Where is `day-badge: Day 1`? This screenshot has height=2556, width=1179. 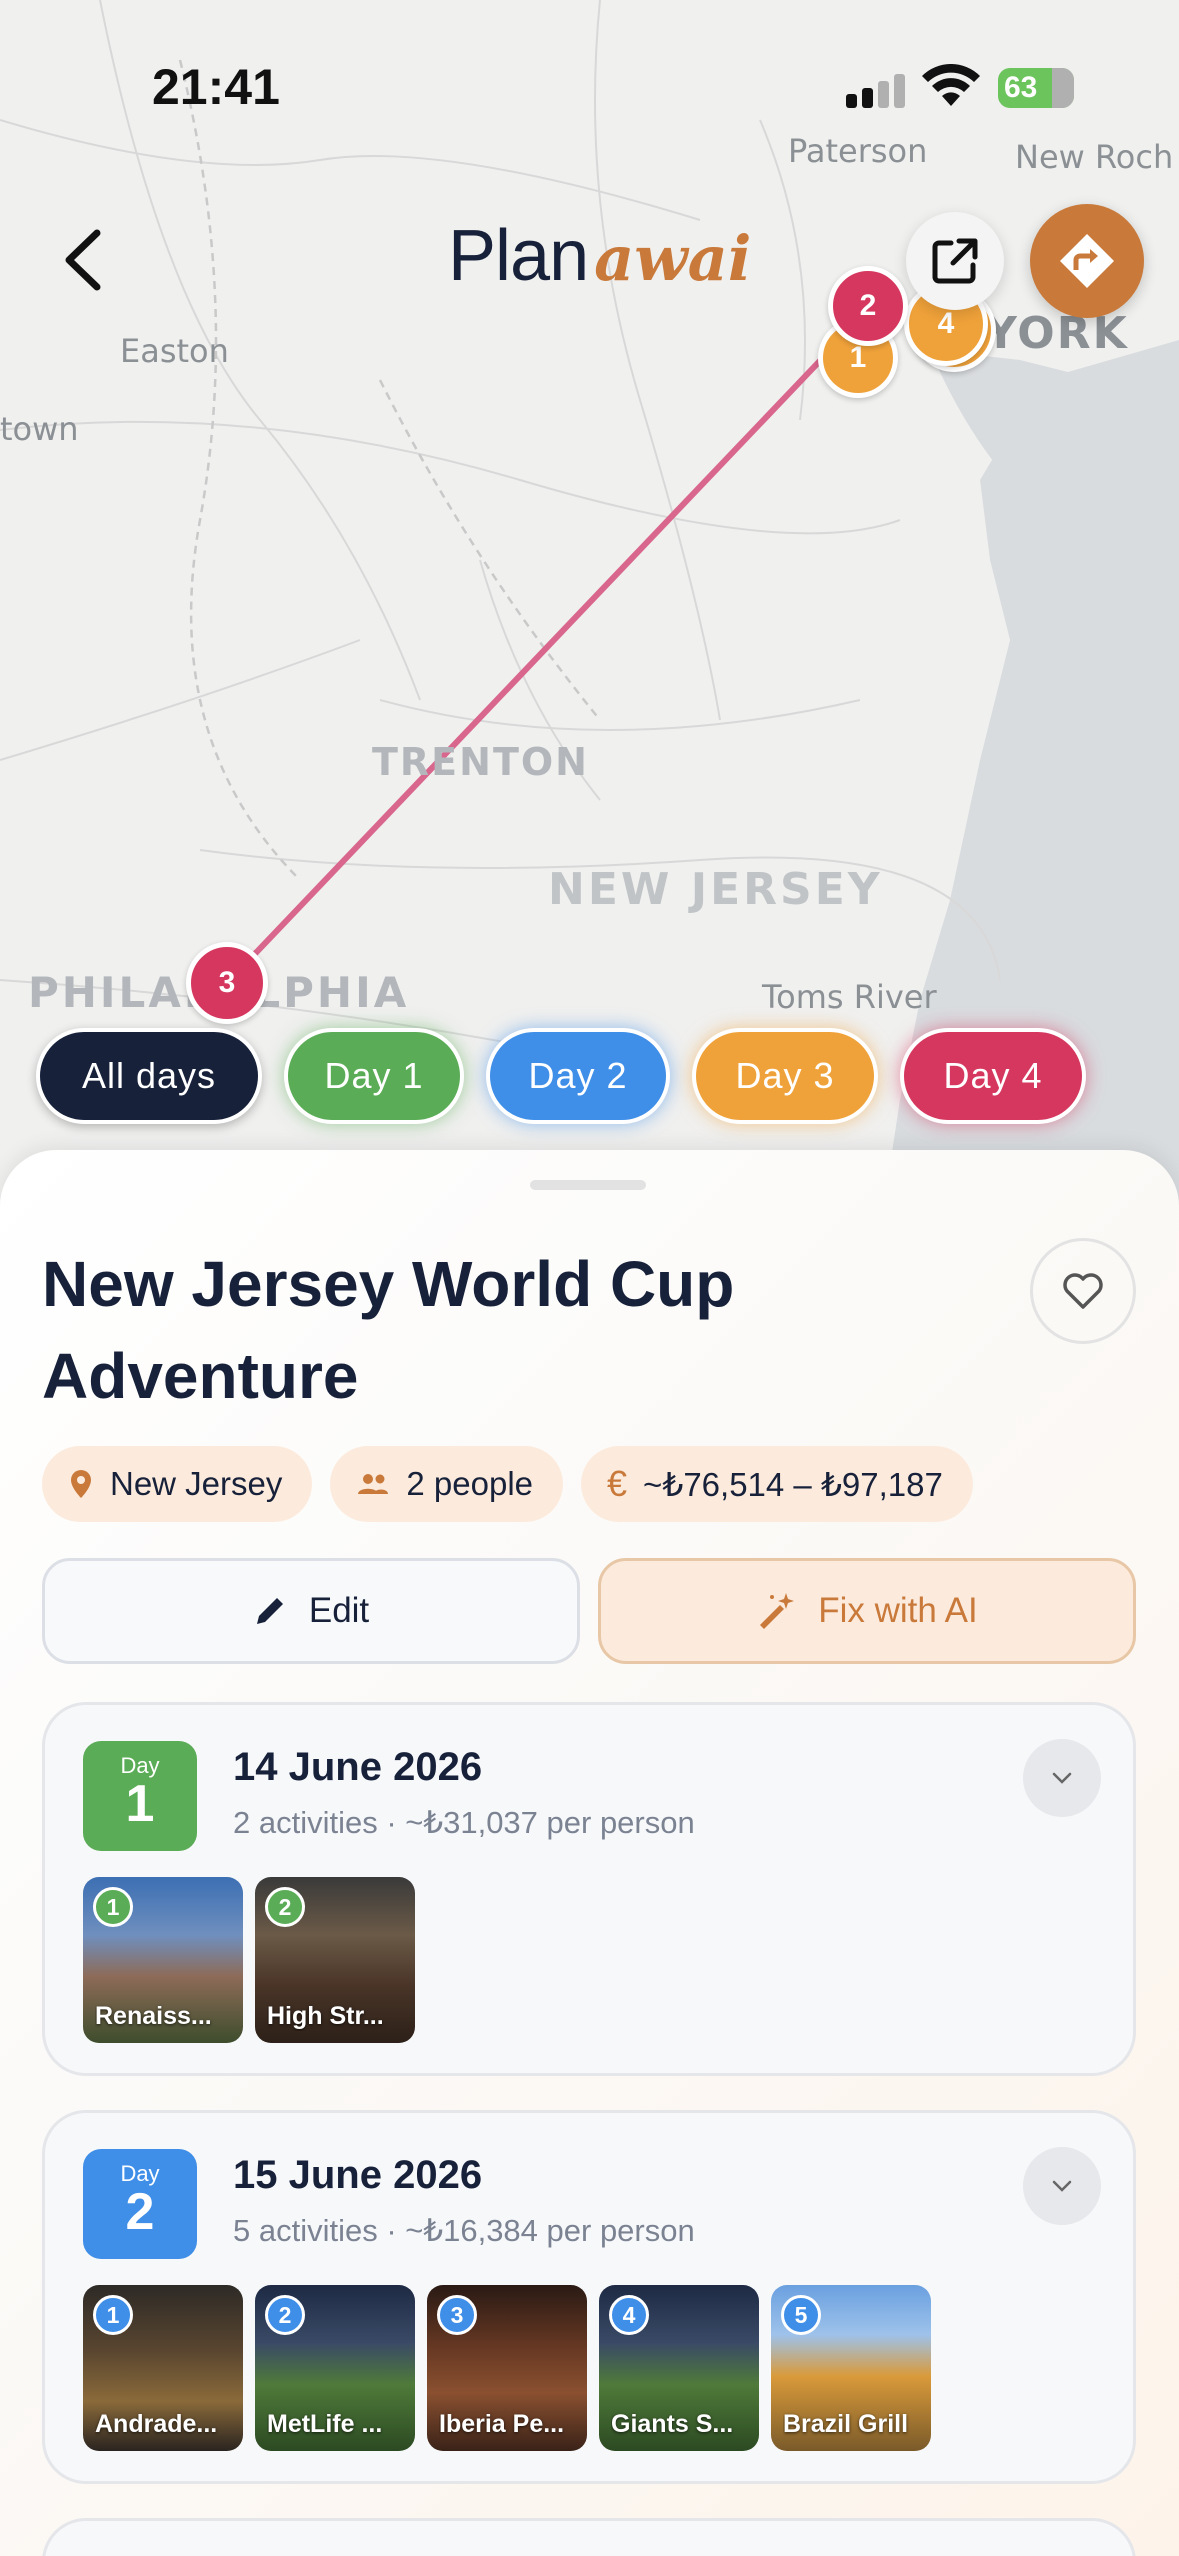
day-badge: Day 1 is located at coordinates (140, 1796).